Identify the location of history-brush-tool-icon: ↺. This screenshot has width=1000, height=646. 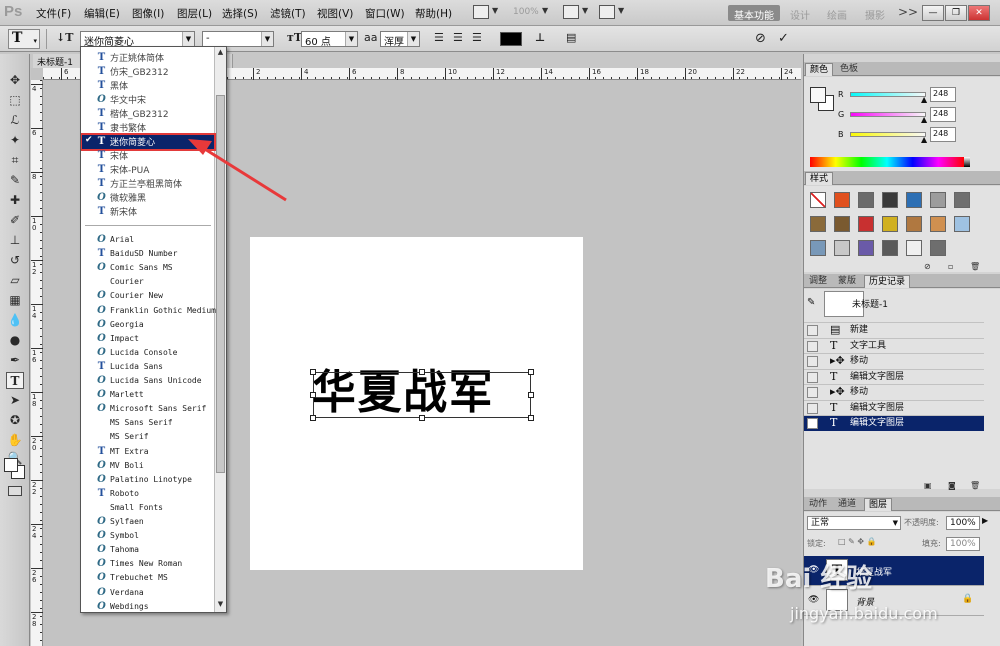
(15, 260).